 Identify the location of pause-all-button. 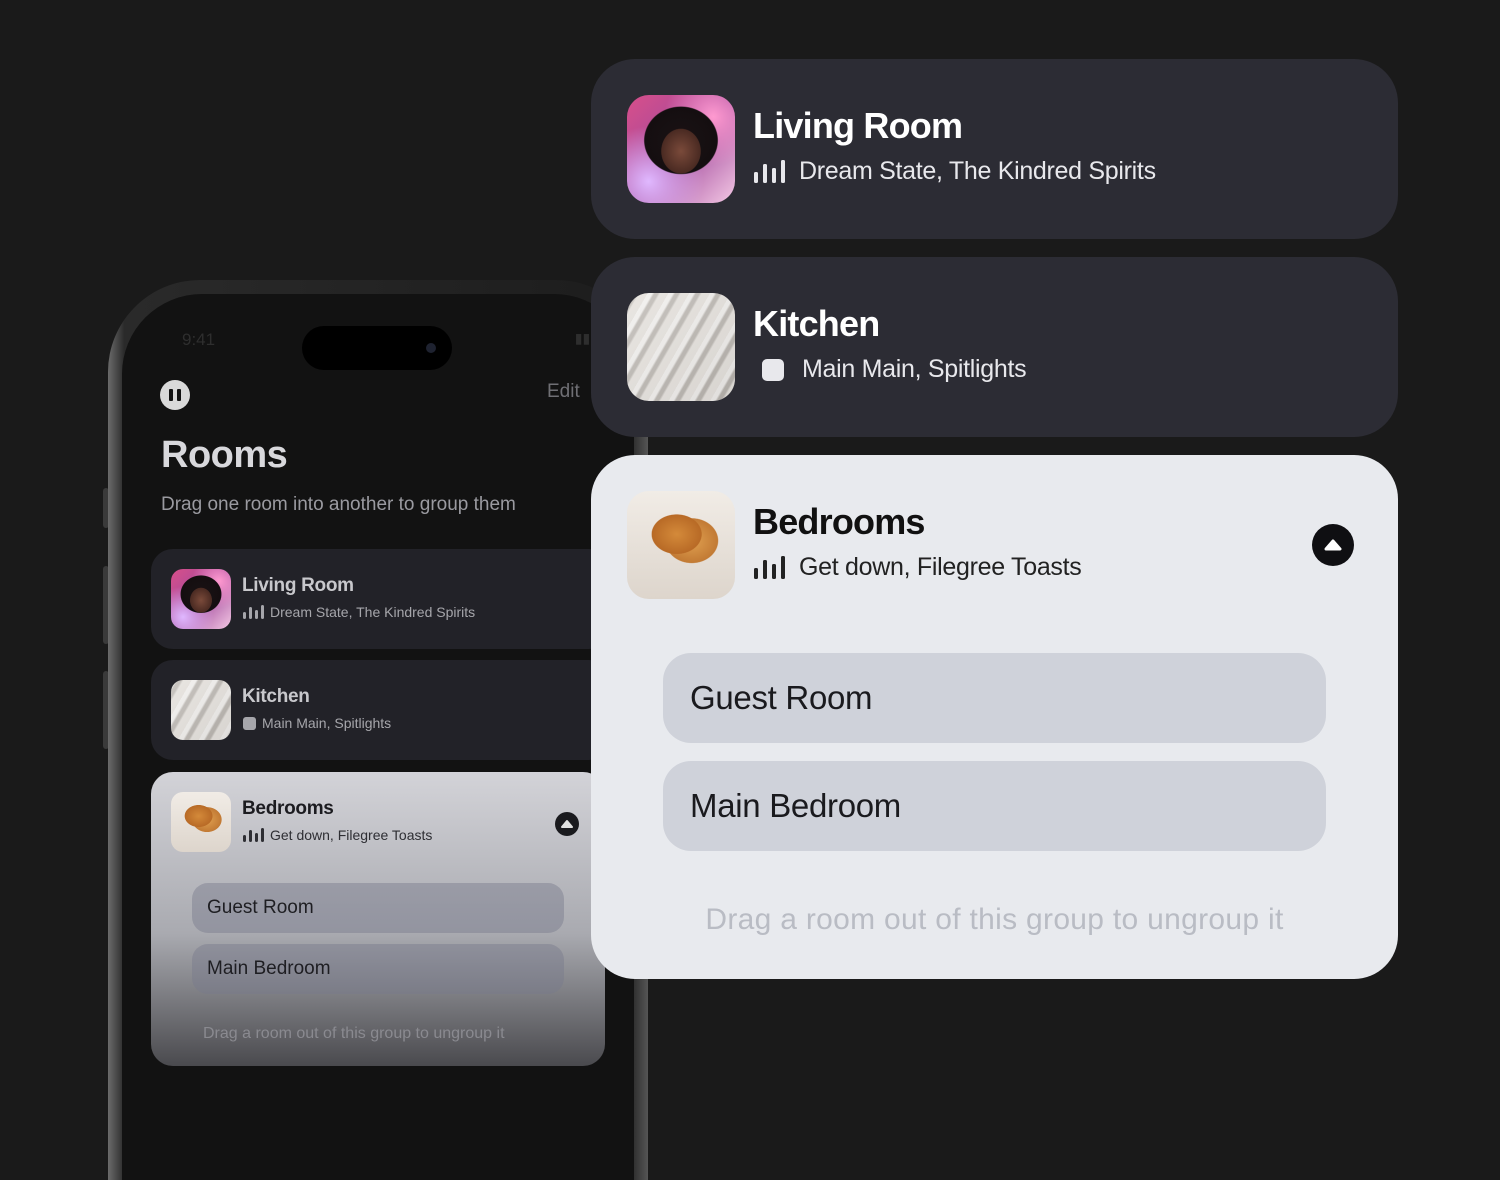
(175, 395).